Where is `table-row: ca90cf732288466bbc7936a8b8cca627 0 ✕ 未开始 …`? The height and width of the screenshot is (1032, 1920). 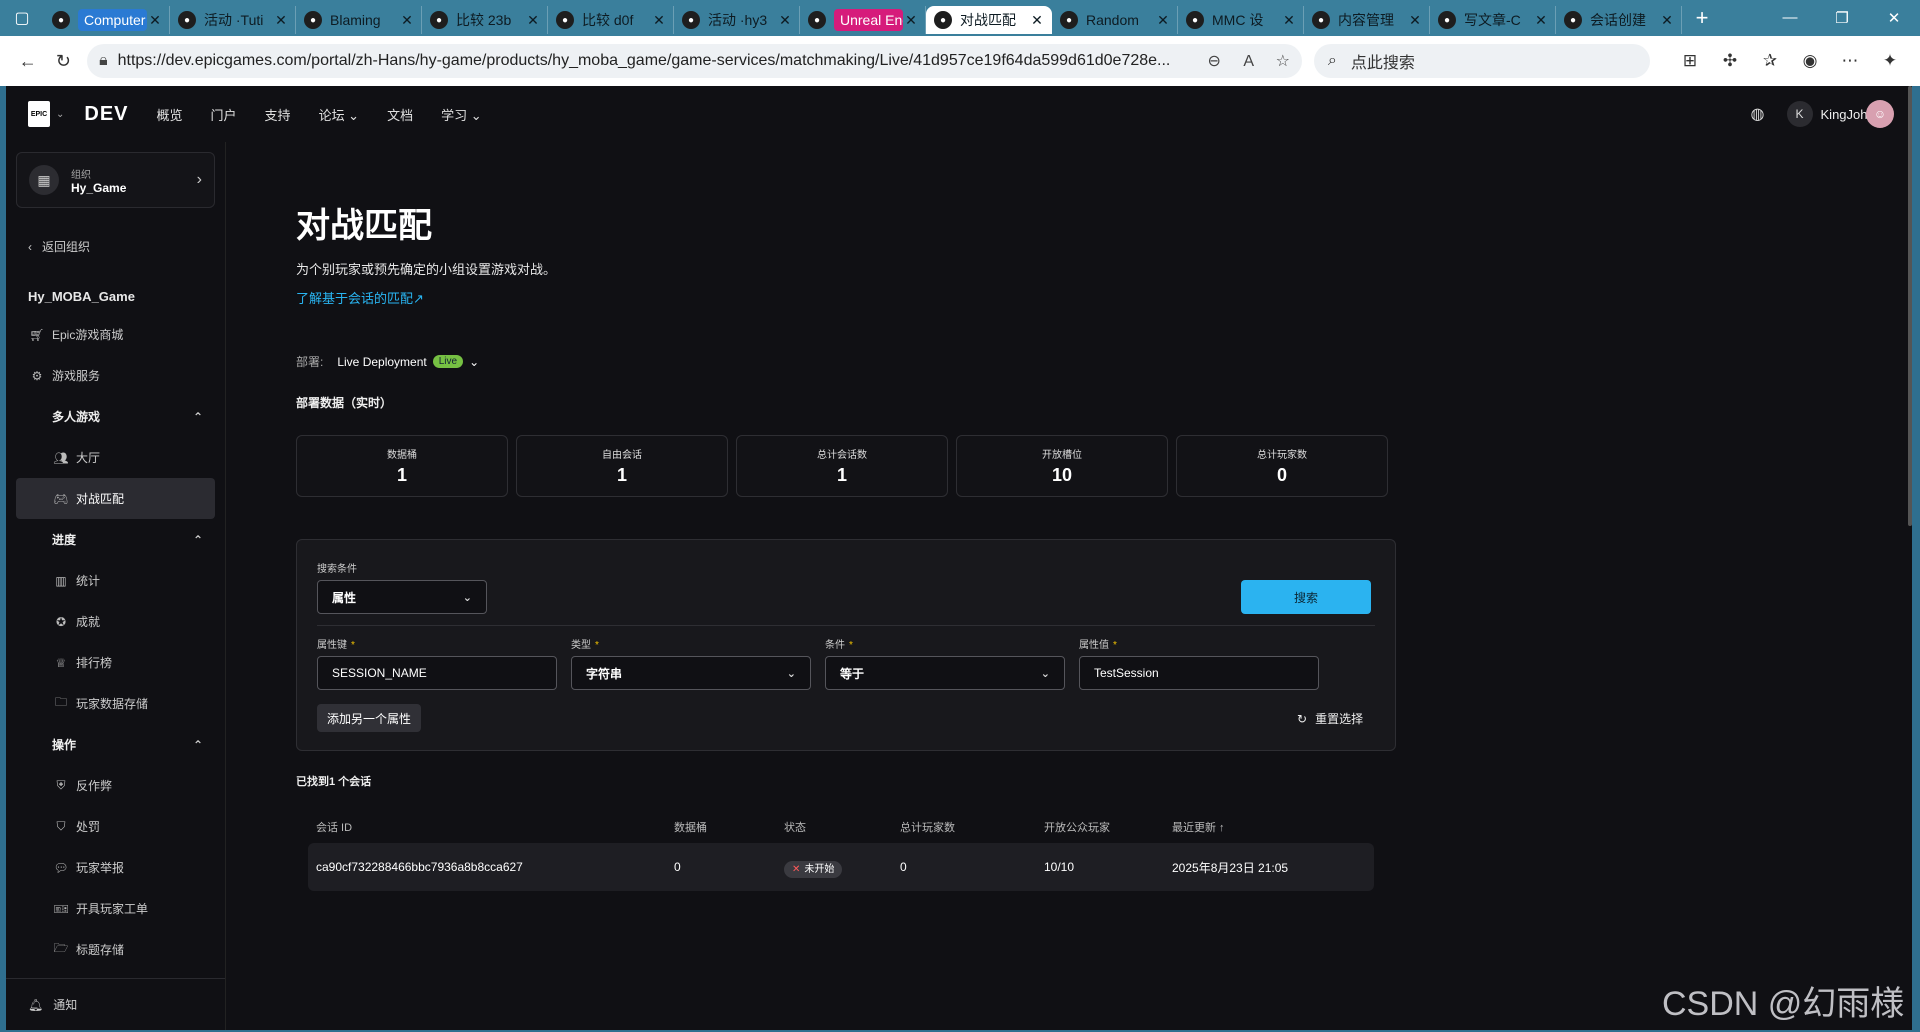 table-row: ca90cf732288466bbc7936a8b8cca627 0 ✕ 未开始 … is located at coordinates (841, 867).